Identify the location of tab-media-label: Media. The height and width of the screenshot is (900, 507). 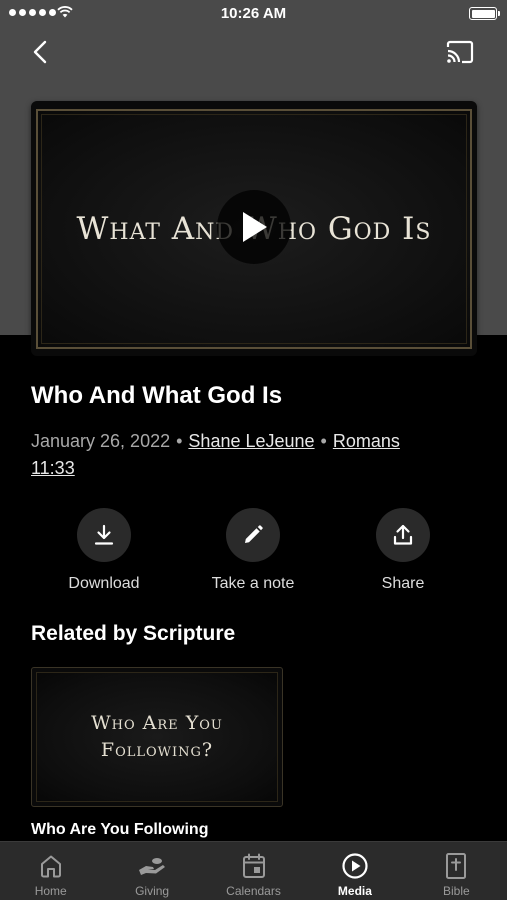
(354, 891).